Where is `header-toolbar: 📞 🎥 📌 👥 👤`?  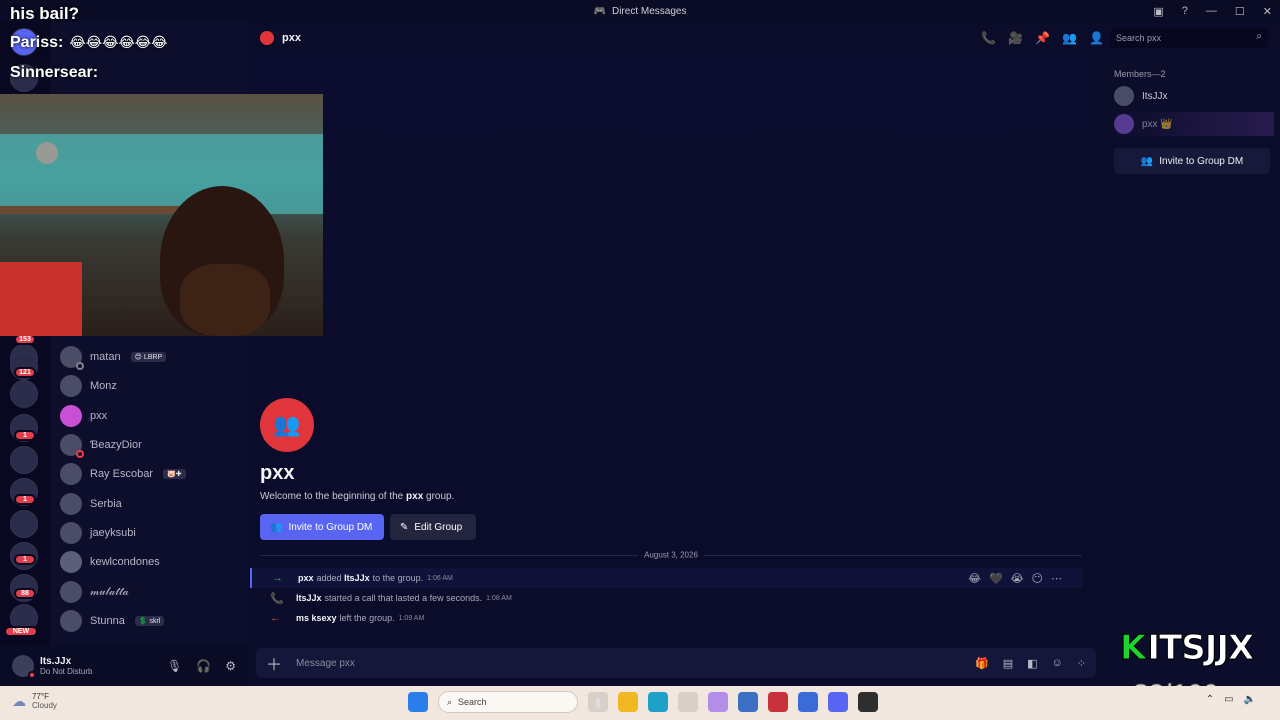
header-toolbar: 📞 🎥 📌 👥 👤 is located at coordinates (1042, 38).